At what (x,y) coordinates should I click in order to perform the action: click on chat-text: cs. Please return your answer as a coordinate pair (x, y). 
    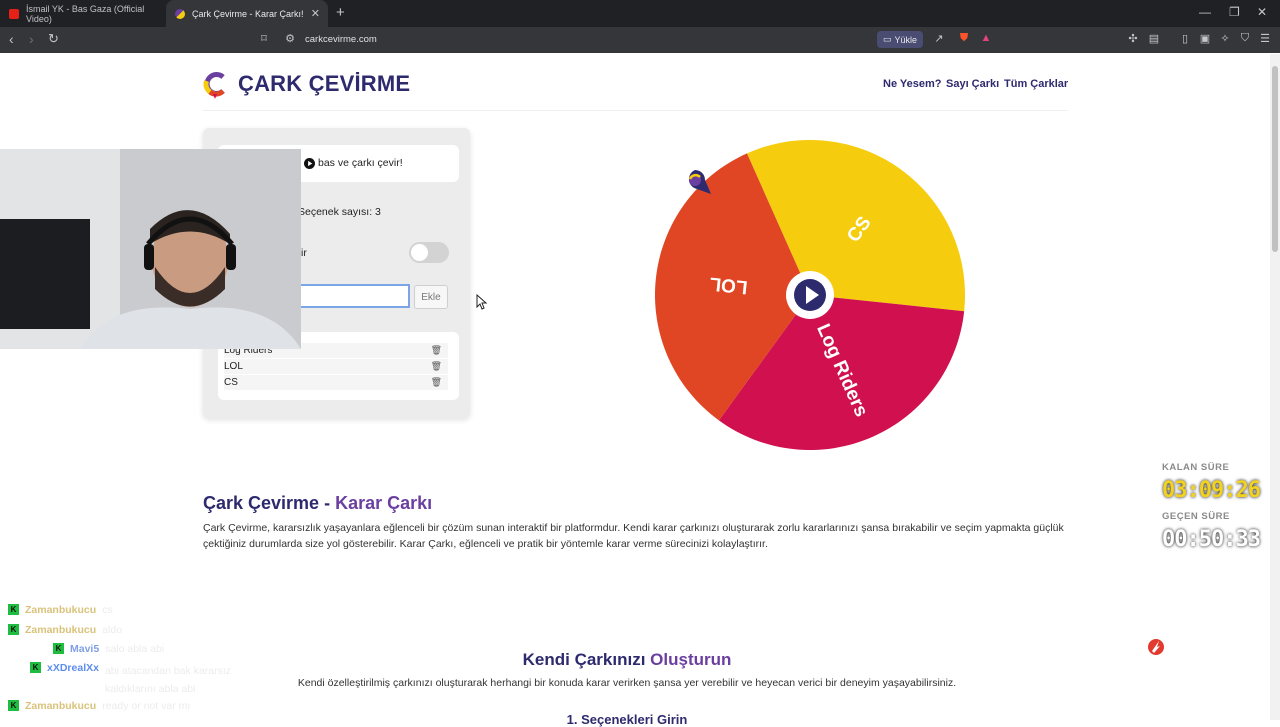
    Looking at the image, I should click on (107, 610).